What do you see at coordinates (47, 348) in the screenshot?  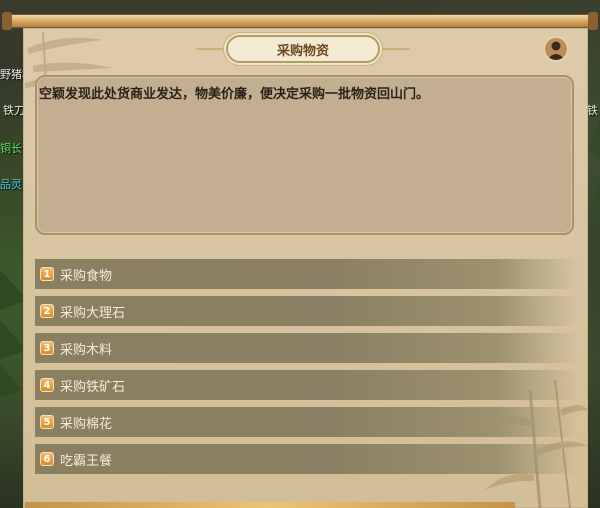 I see `option-number-badge: 3` at bounding box center [47, 348].